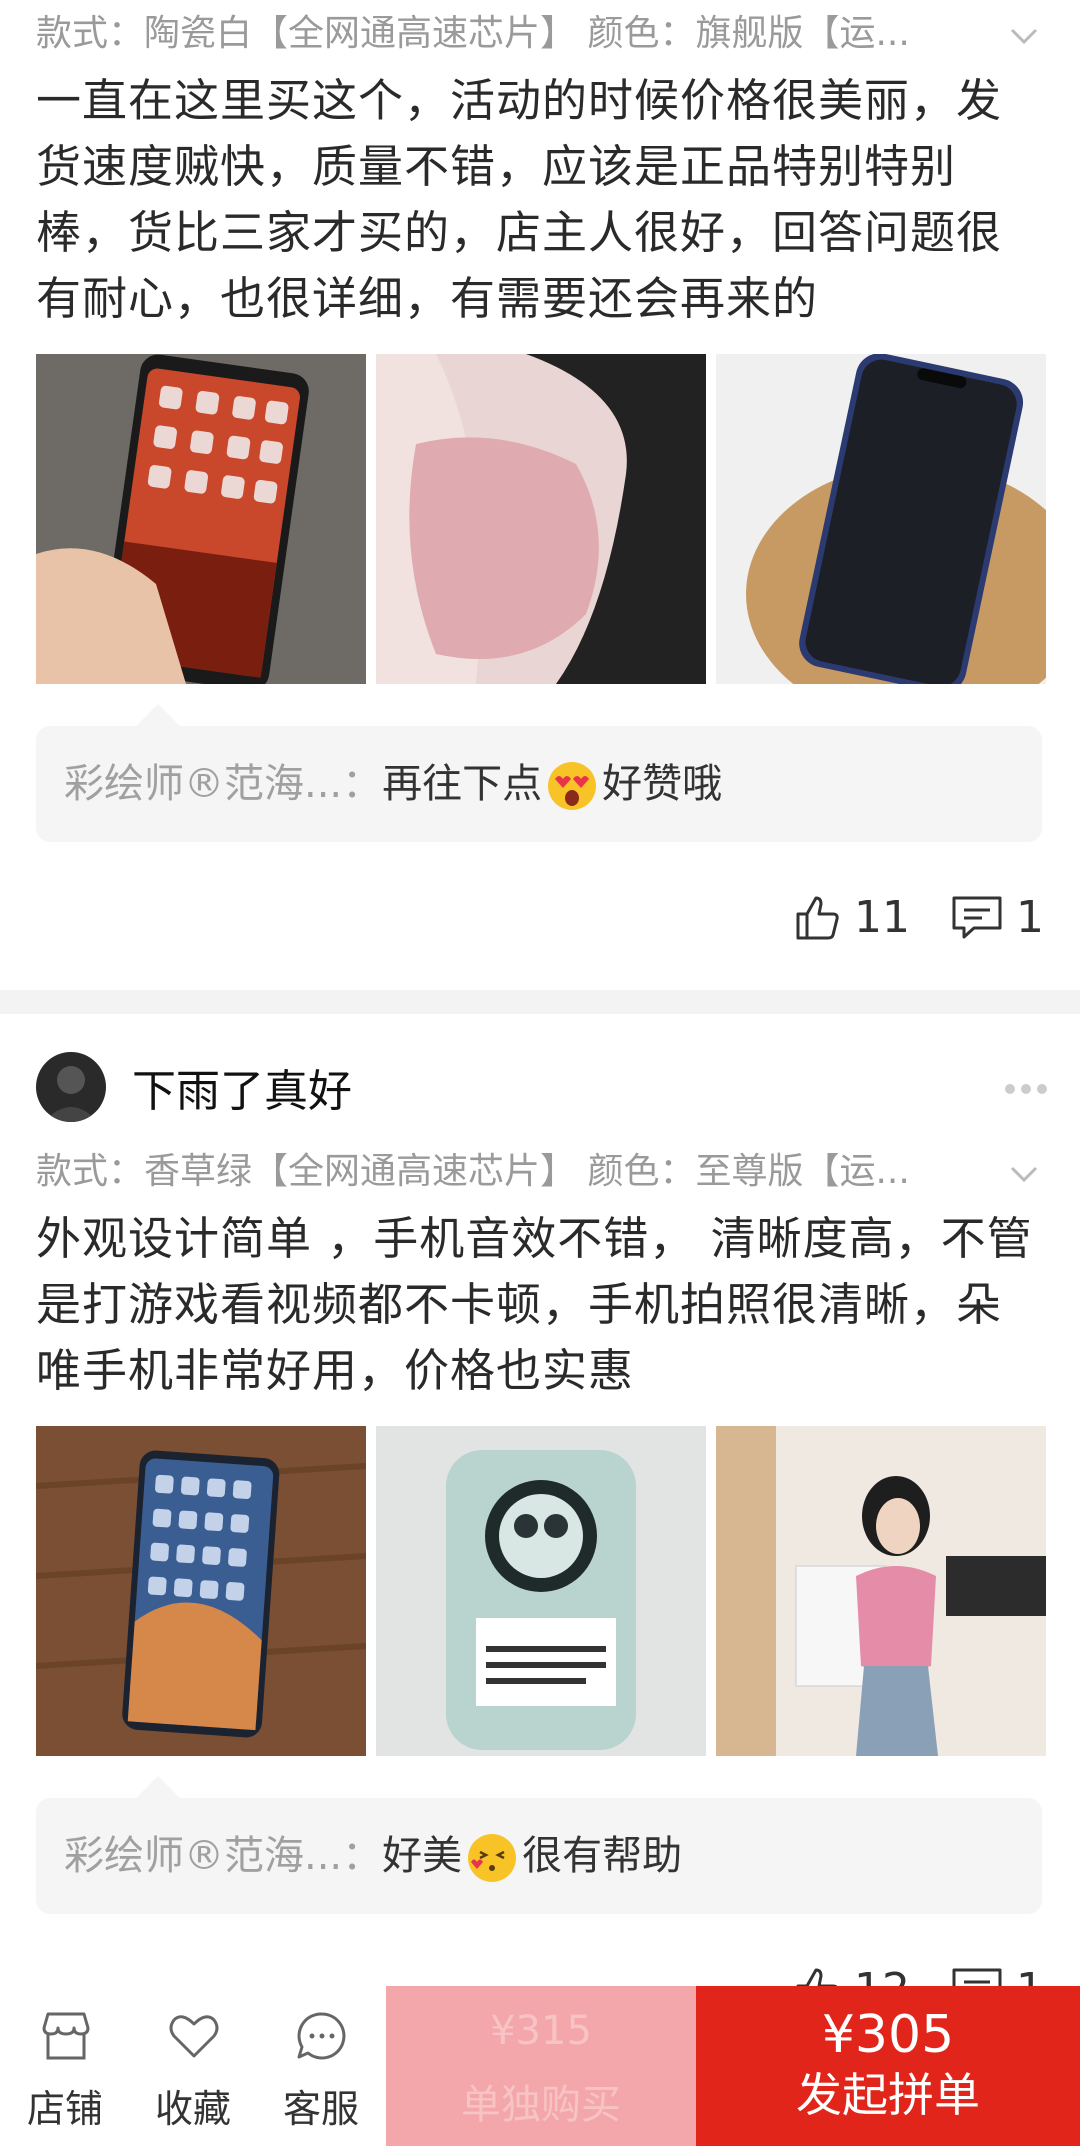 The height and width of the screenshot is (2146, 1080). I want to click on reply-text: 再往下点, so click(462, 784).